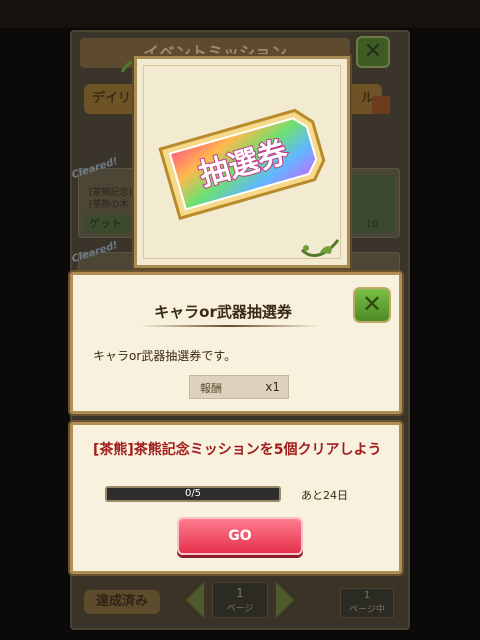 The width and height of the screenshot is (480, 640). What do you see at coordinates (239, 387) in the screenshot?
I see `reward-quantity-box: 報酬 x1` at bounding box center [239, 387].